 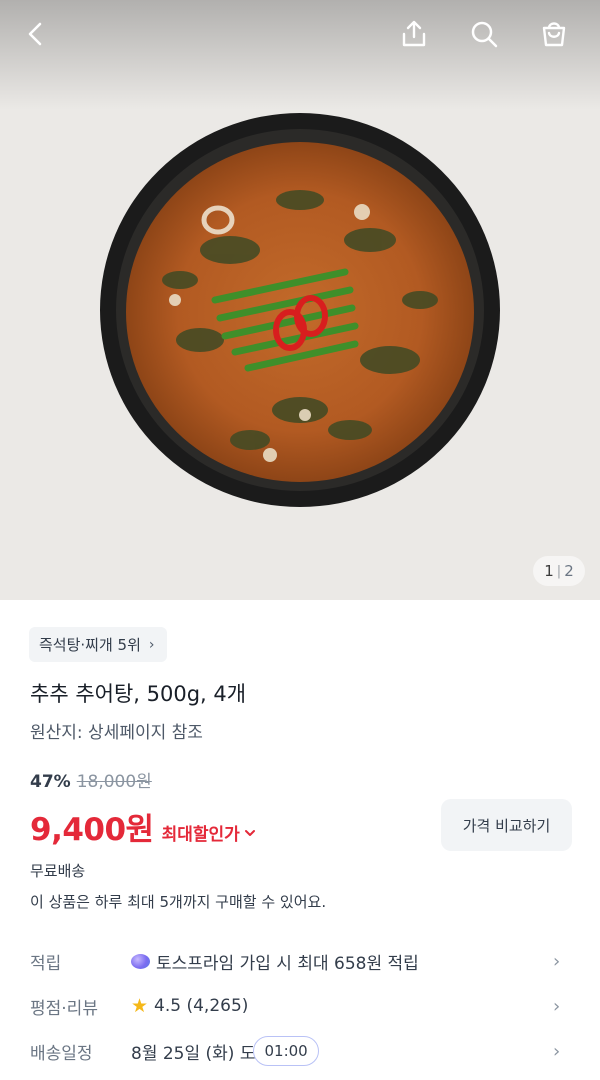 What do you see at coordinates (64, 1008) in the screenshot?
I see `rating-label: 평점·리뷰` at bounding box center [64, 1008].